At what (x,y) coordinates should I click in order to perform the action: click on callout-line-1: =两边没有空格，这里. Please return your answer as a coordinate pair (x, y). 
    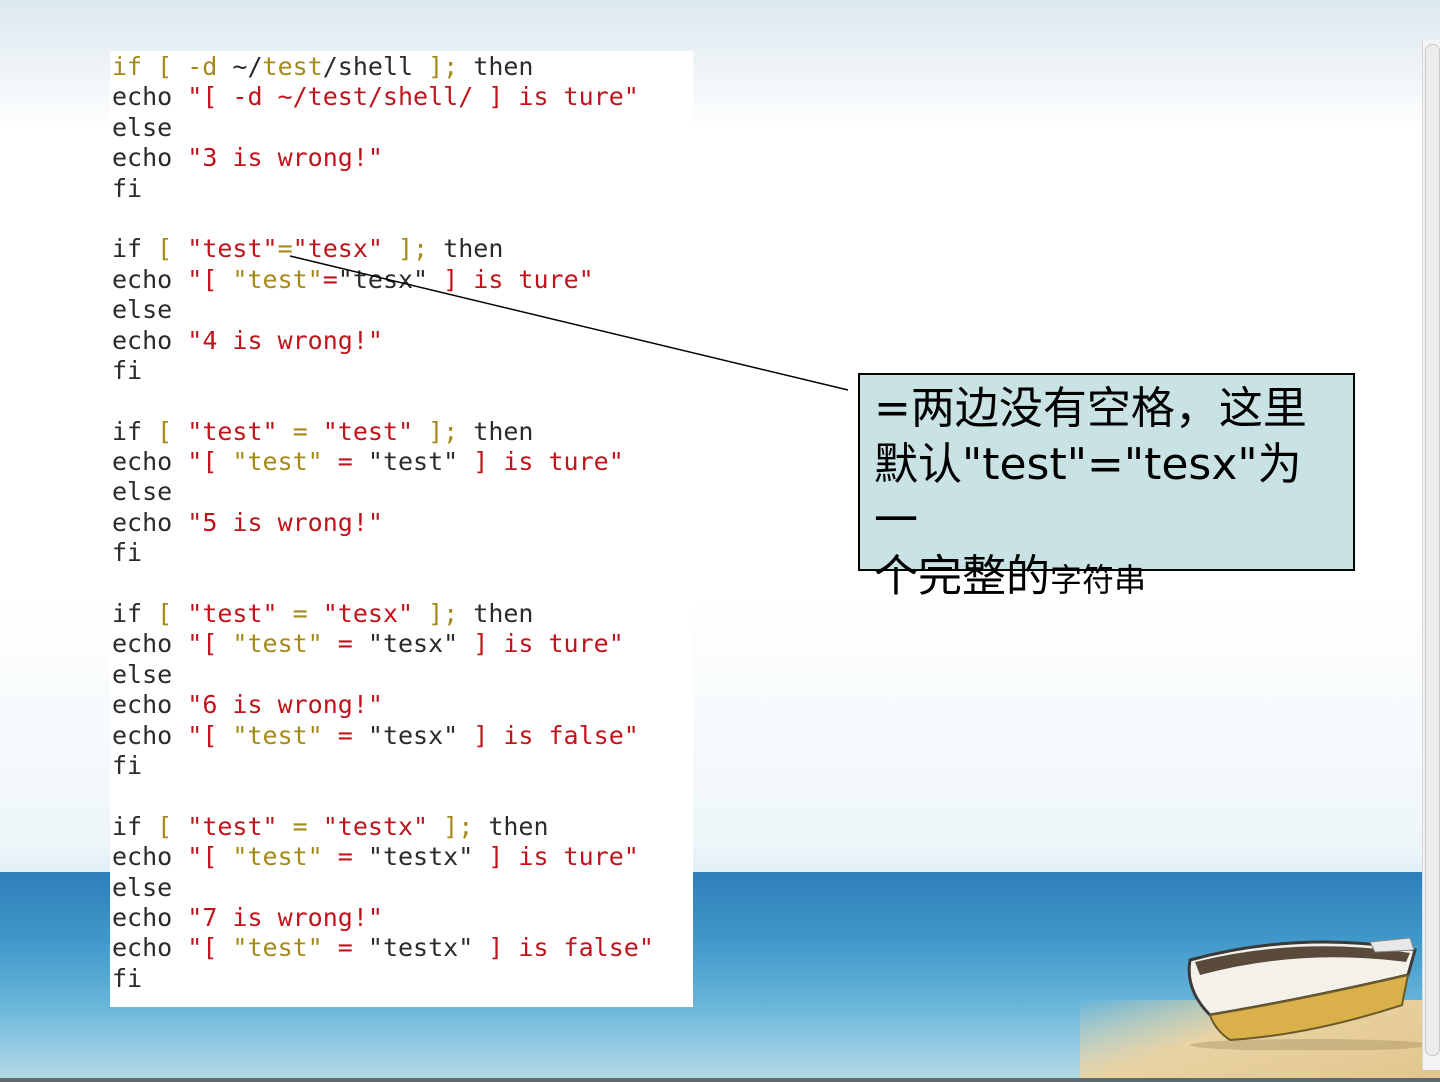
    Looking at the image, I should click on (1090, 408).